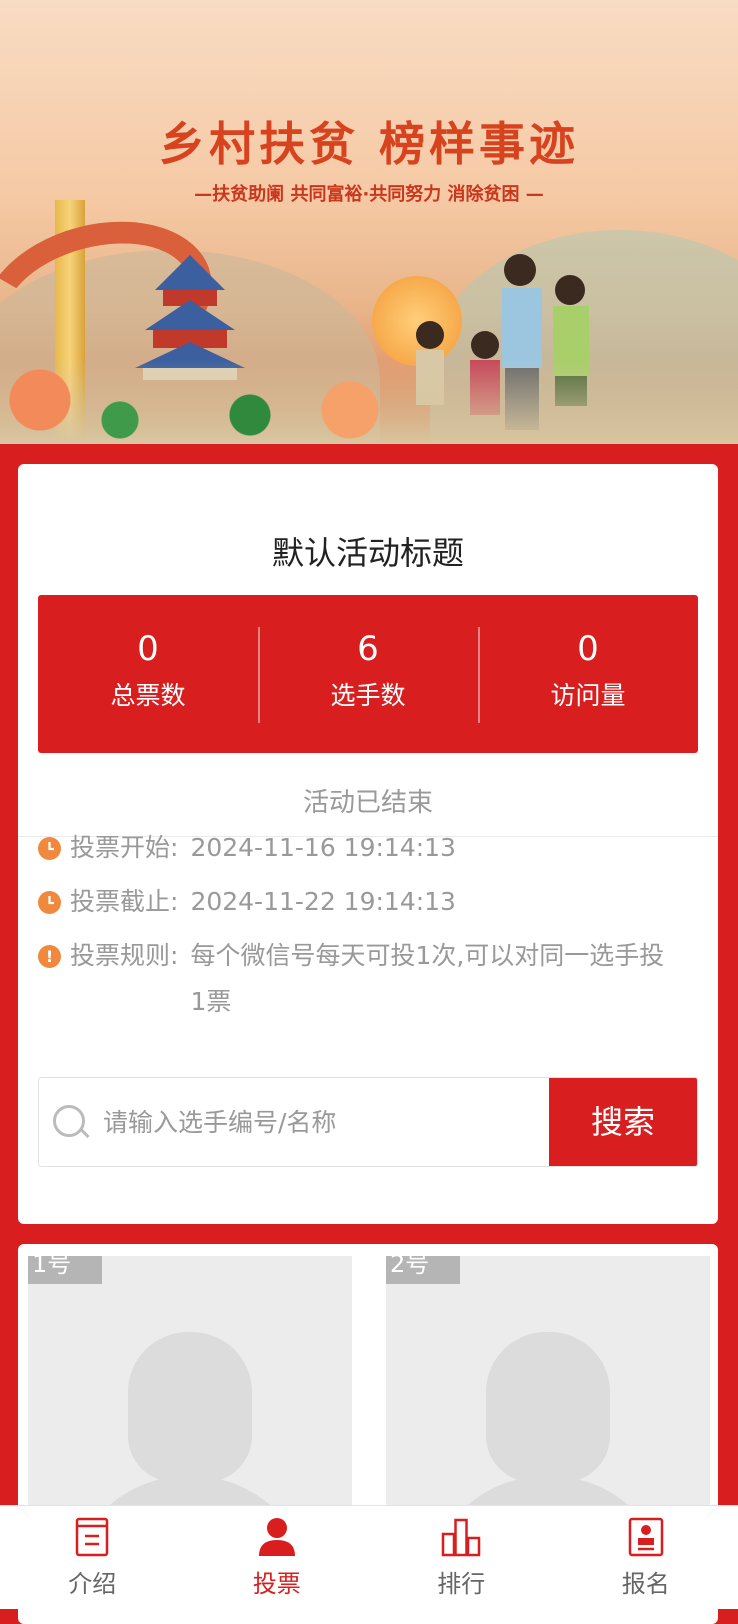  What do you see at coordinates (277, 1581) in the screenshot?
I see `tab-label: 投票` at bounding box center [277, 1581].